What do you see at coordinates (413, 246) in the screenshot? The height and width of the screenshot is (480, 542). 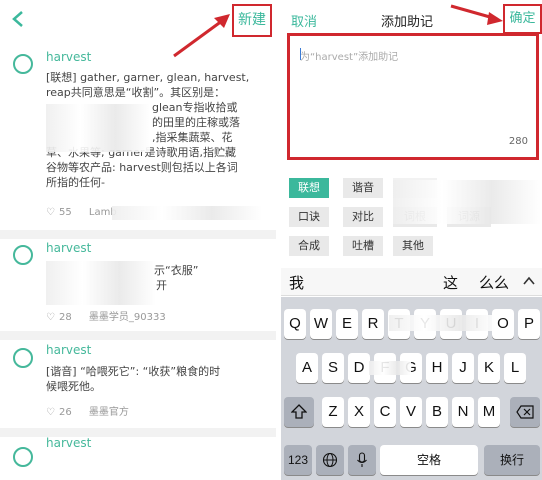 I see `tag-qita: 其他` at bounding box center [413, 246].